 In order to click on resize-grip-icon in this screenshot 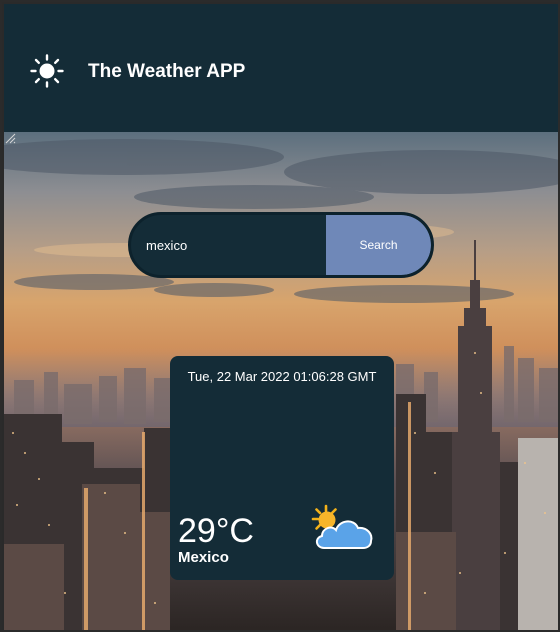, I will do `click(10, 138)`.